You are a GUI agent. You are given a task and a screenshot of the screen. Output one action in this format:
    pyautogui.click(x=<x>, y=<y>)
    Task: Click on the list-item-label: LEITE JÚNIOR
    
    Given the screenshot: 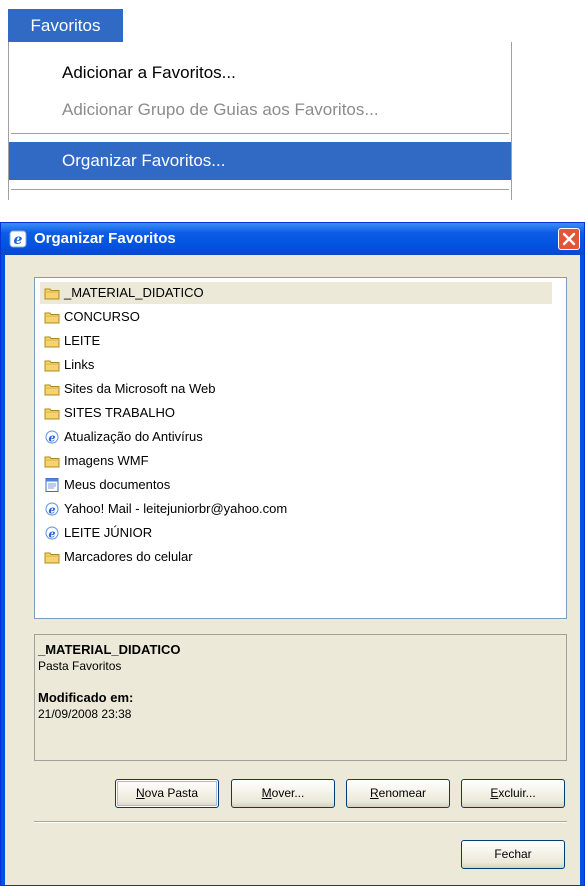 What is the action you would take?
    pyautogui.click(x=108, y=532)
    